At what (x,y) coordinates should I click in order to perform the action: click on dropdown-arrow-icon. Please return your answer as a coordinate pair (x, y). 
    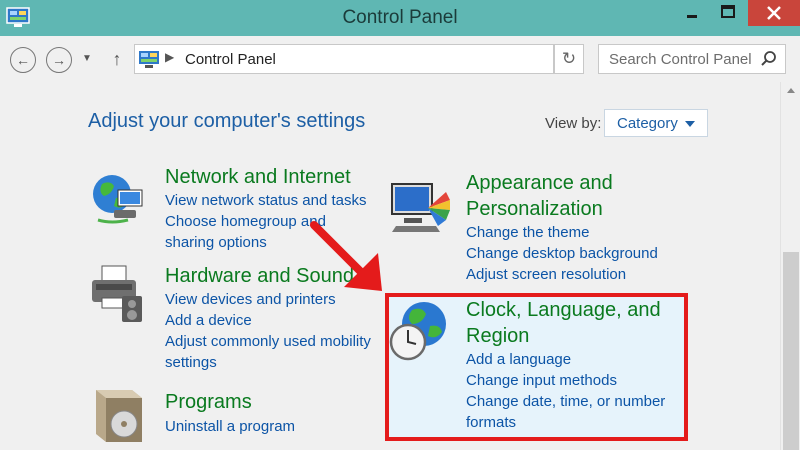
    Looking at the image, I should click on (690, 124).